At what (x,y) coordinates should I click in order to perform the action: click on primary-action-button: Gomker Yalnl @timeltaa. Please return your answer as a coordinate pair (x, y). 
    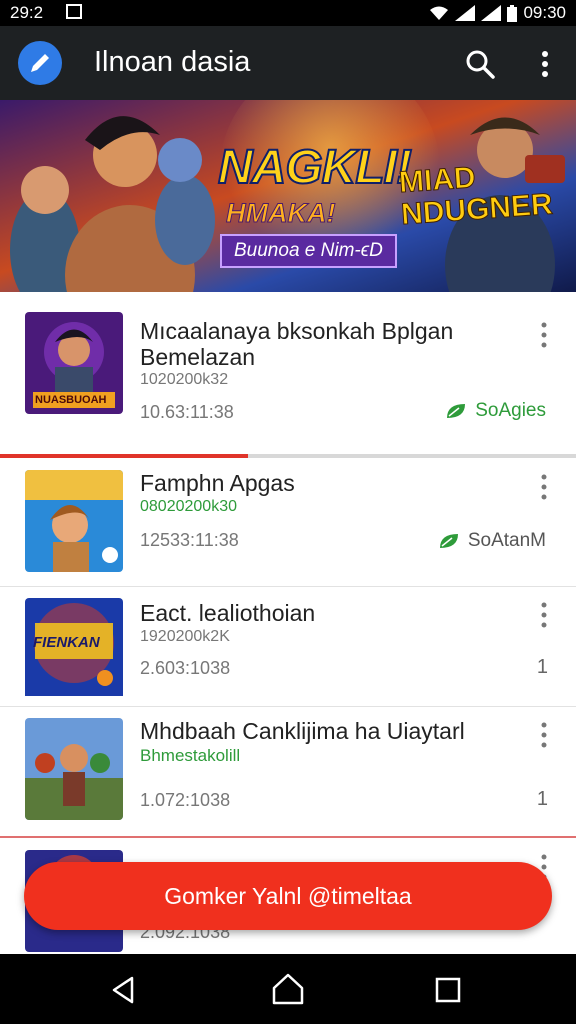
    Looking at the image, I should click on (288, 896).